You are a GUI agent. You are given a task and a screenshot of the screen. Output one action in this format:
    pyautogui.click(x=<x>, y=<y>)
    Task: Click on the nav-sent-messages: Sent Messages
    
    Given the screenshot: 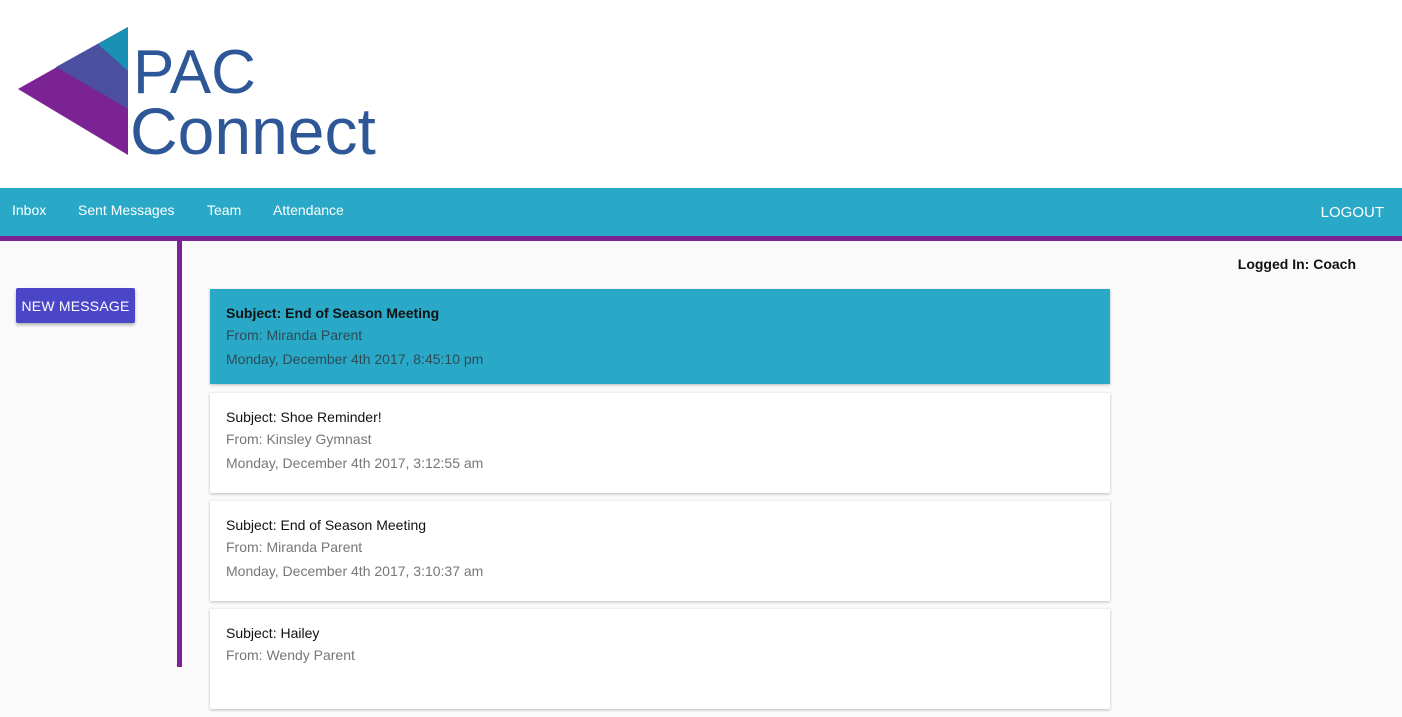 What is the action you would take?
    pyautogui.click(x=126, y=210)
    